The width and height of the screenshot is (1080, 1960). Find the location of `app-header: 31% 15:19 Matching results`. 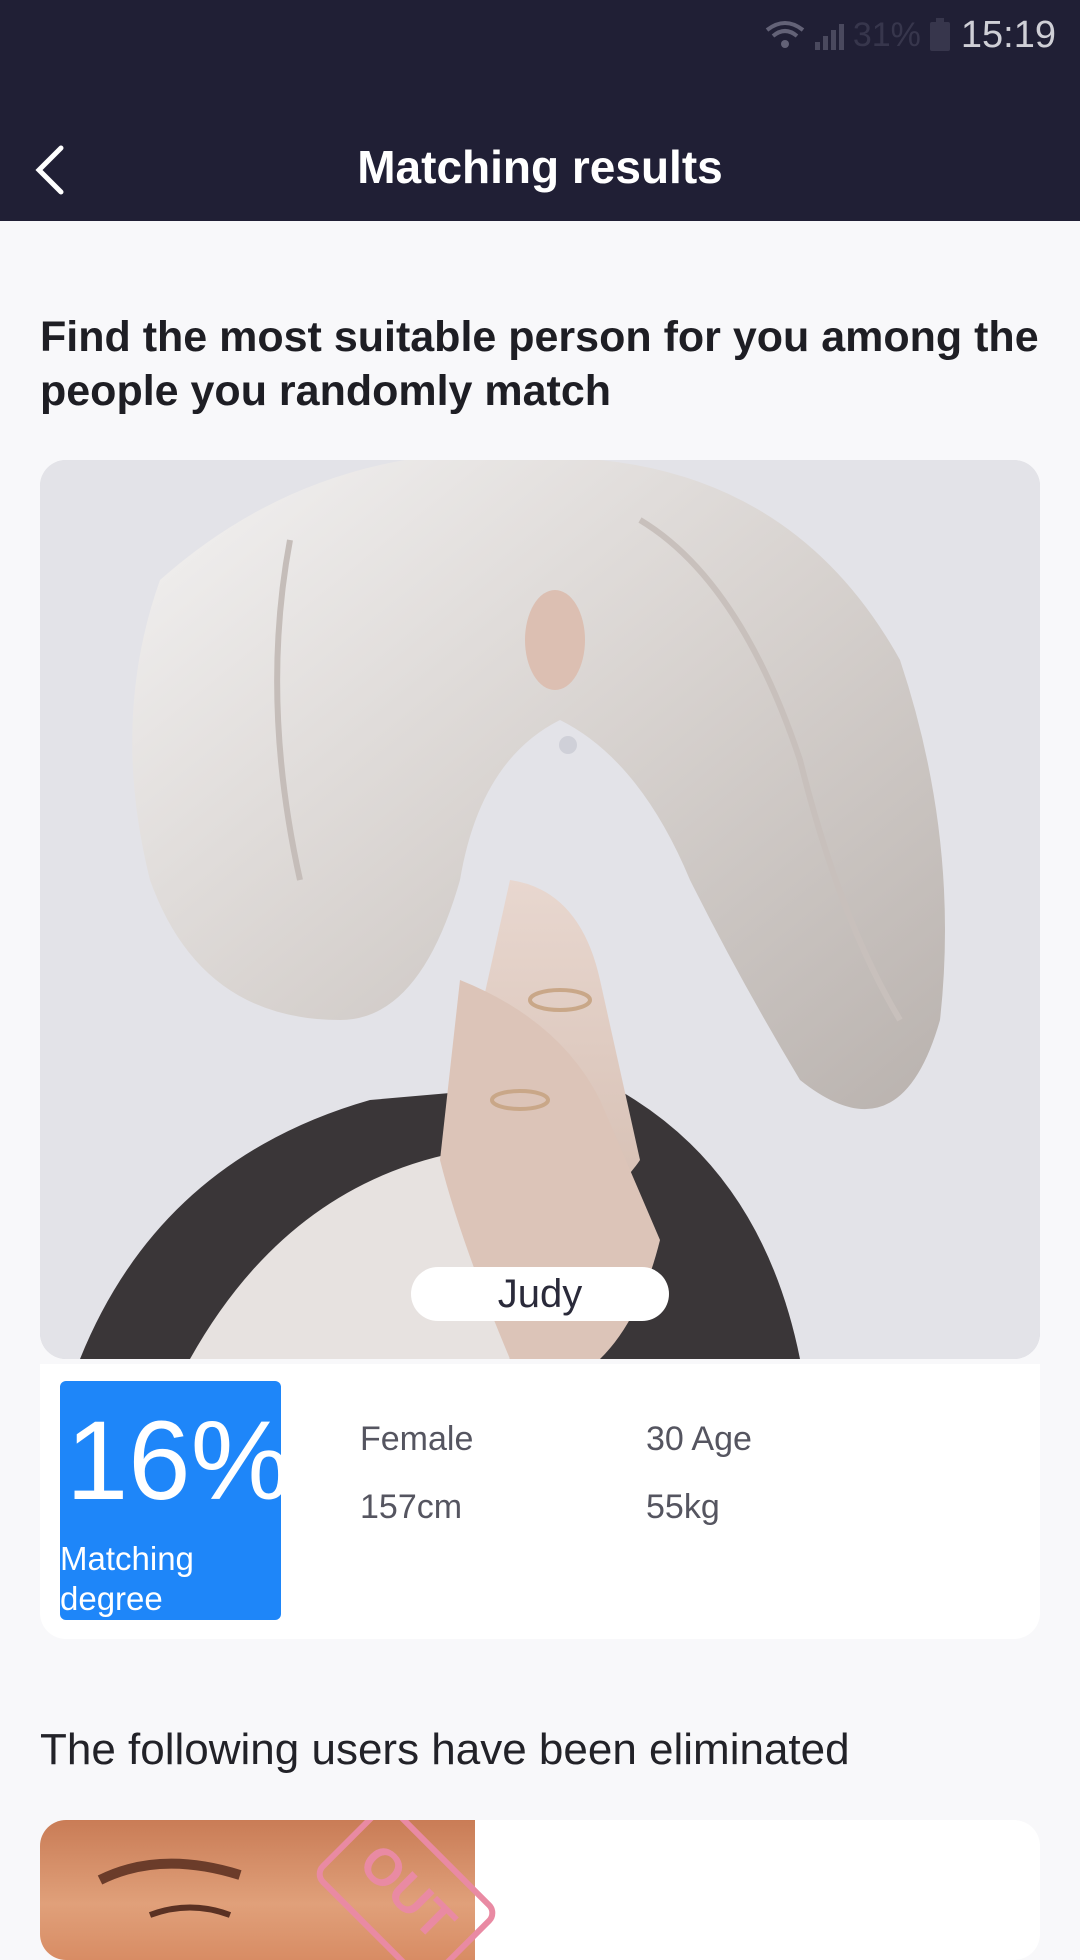

app-header: 31% 15:19 Matching results is located at coordinates (540, 110).